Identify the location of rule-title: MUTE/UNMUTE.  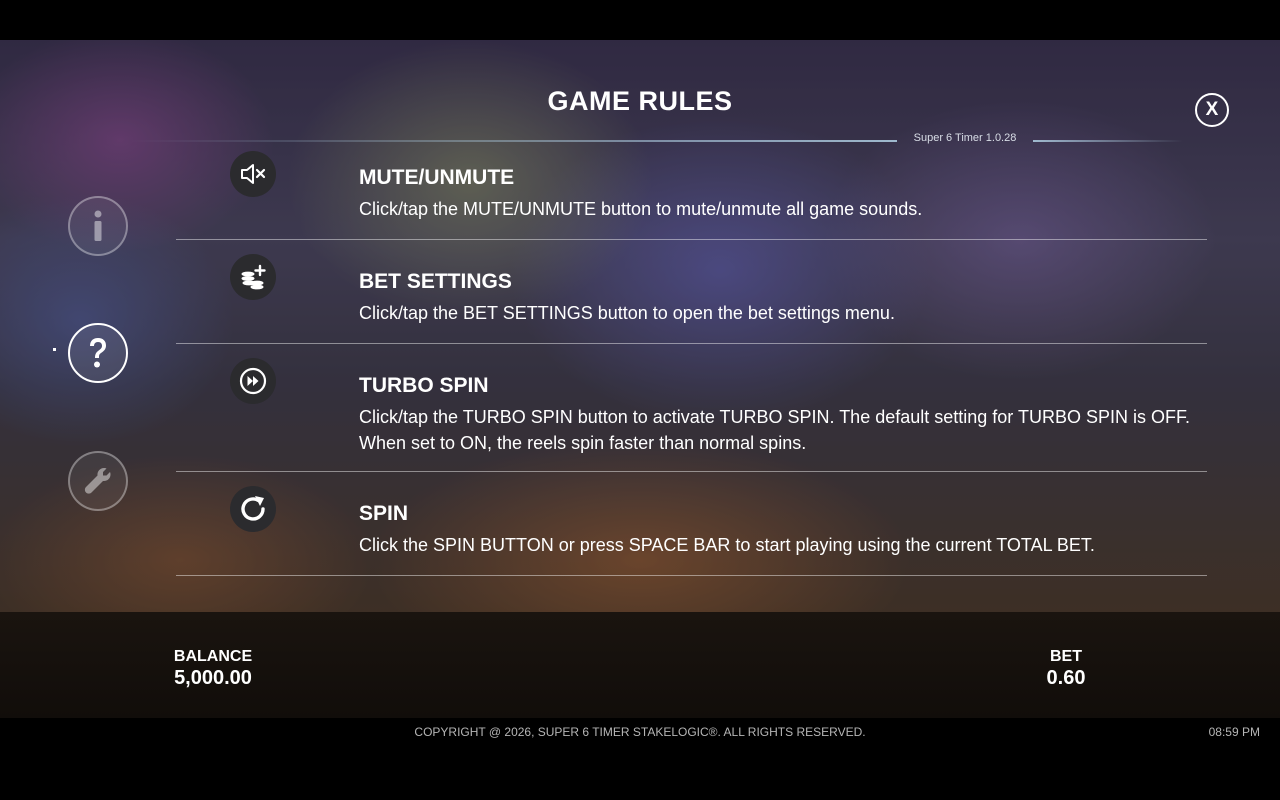
(437, 177).